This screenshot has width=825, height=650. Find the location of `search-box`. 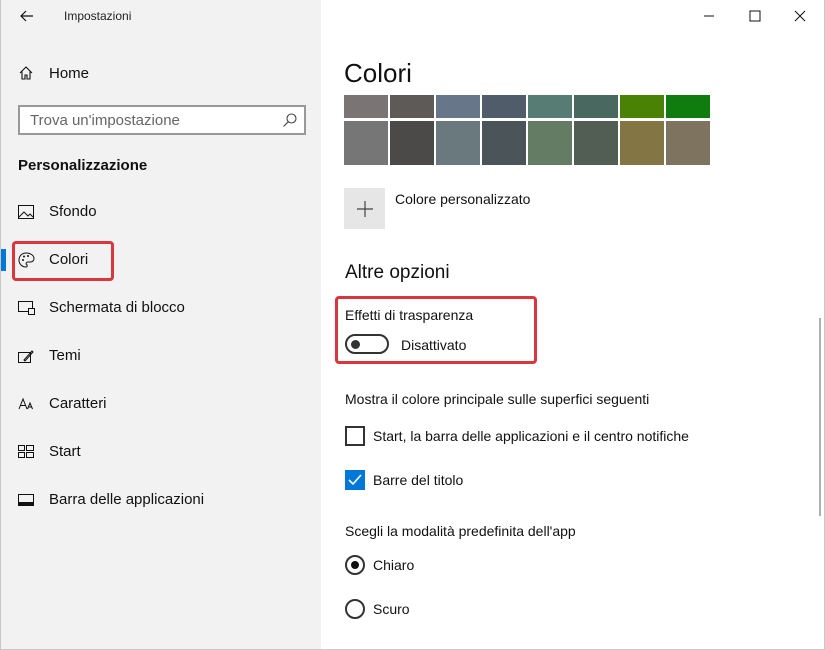

search-box is located at coordinates (162, 120).